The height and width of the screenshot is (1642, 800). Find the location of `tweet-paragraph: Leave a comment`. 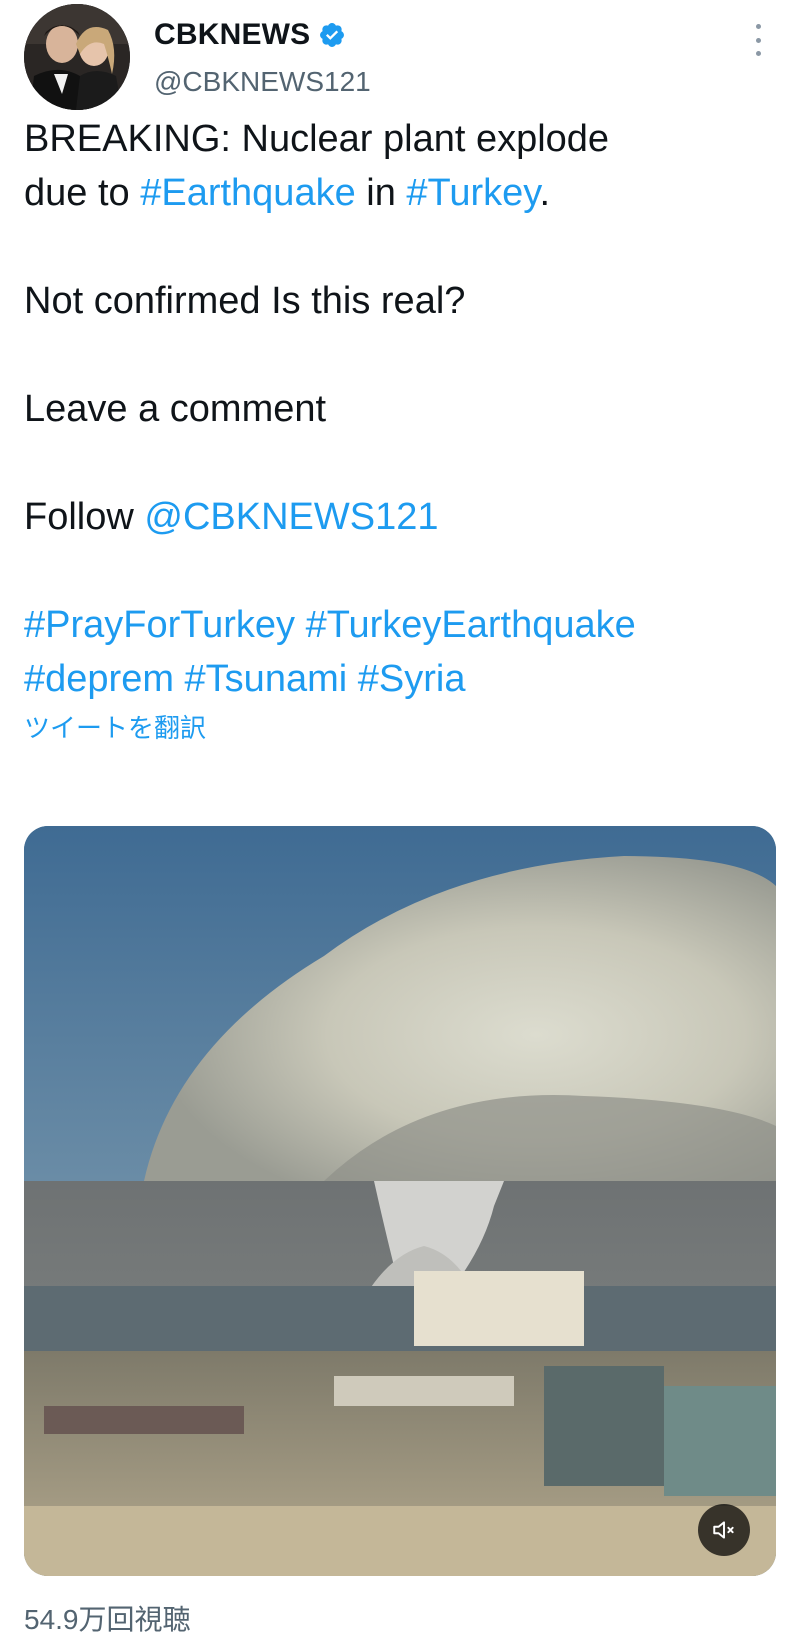

tweet-paragraph: Leave a comment is located at coordinates (175, 409).